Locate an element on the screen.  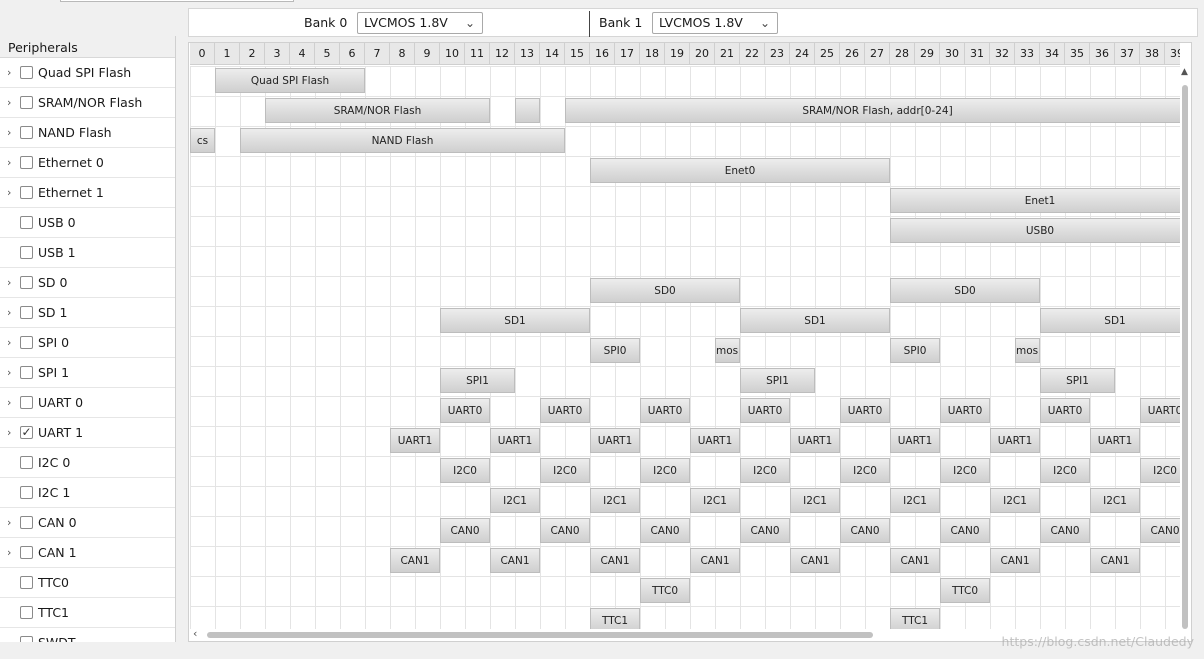
pin-assignment-bar: USB0 is located at coordinates (1035, 230).